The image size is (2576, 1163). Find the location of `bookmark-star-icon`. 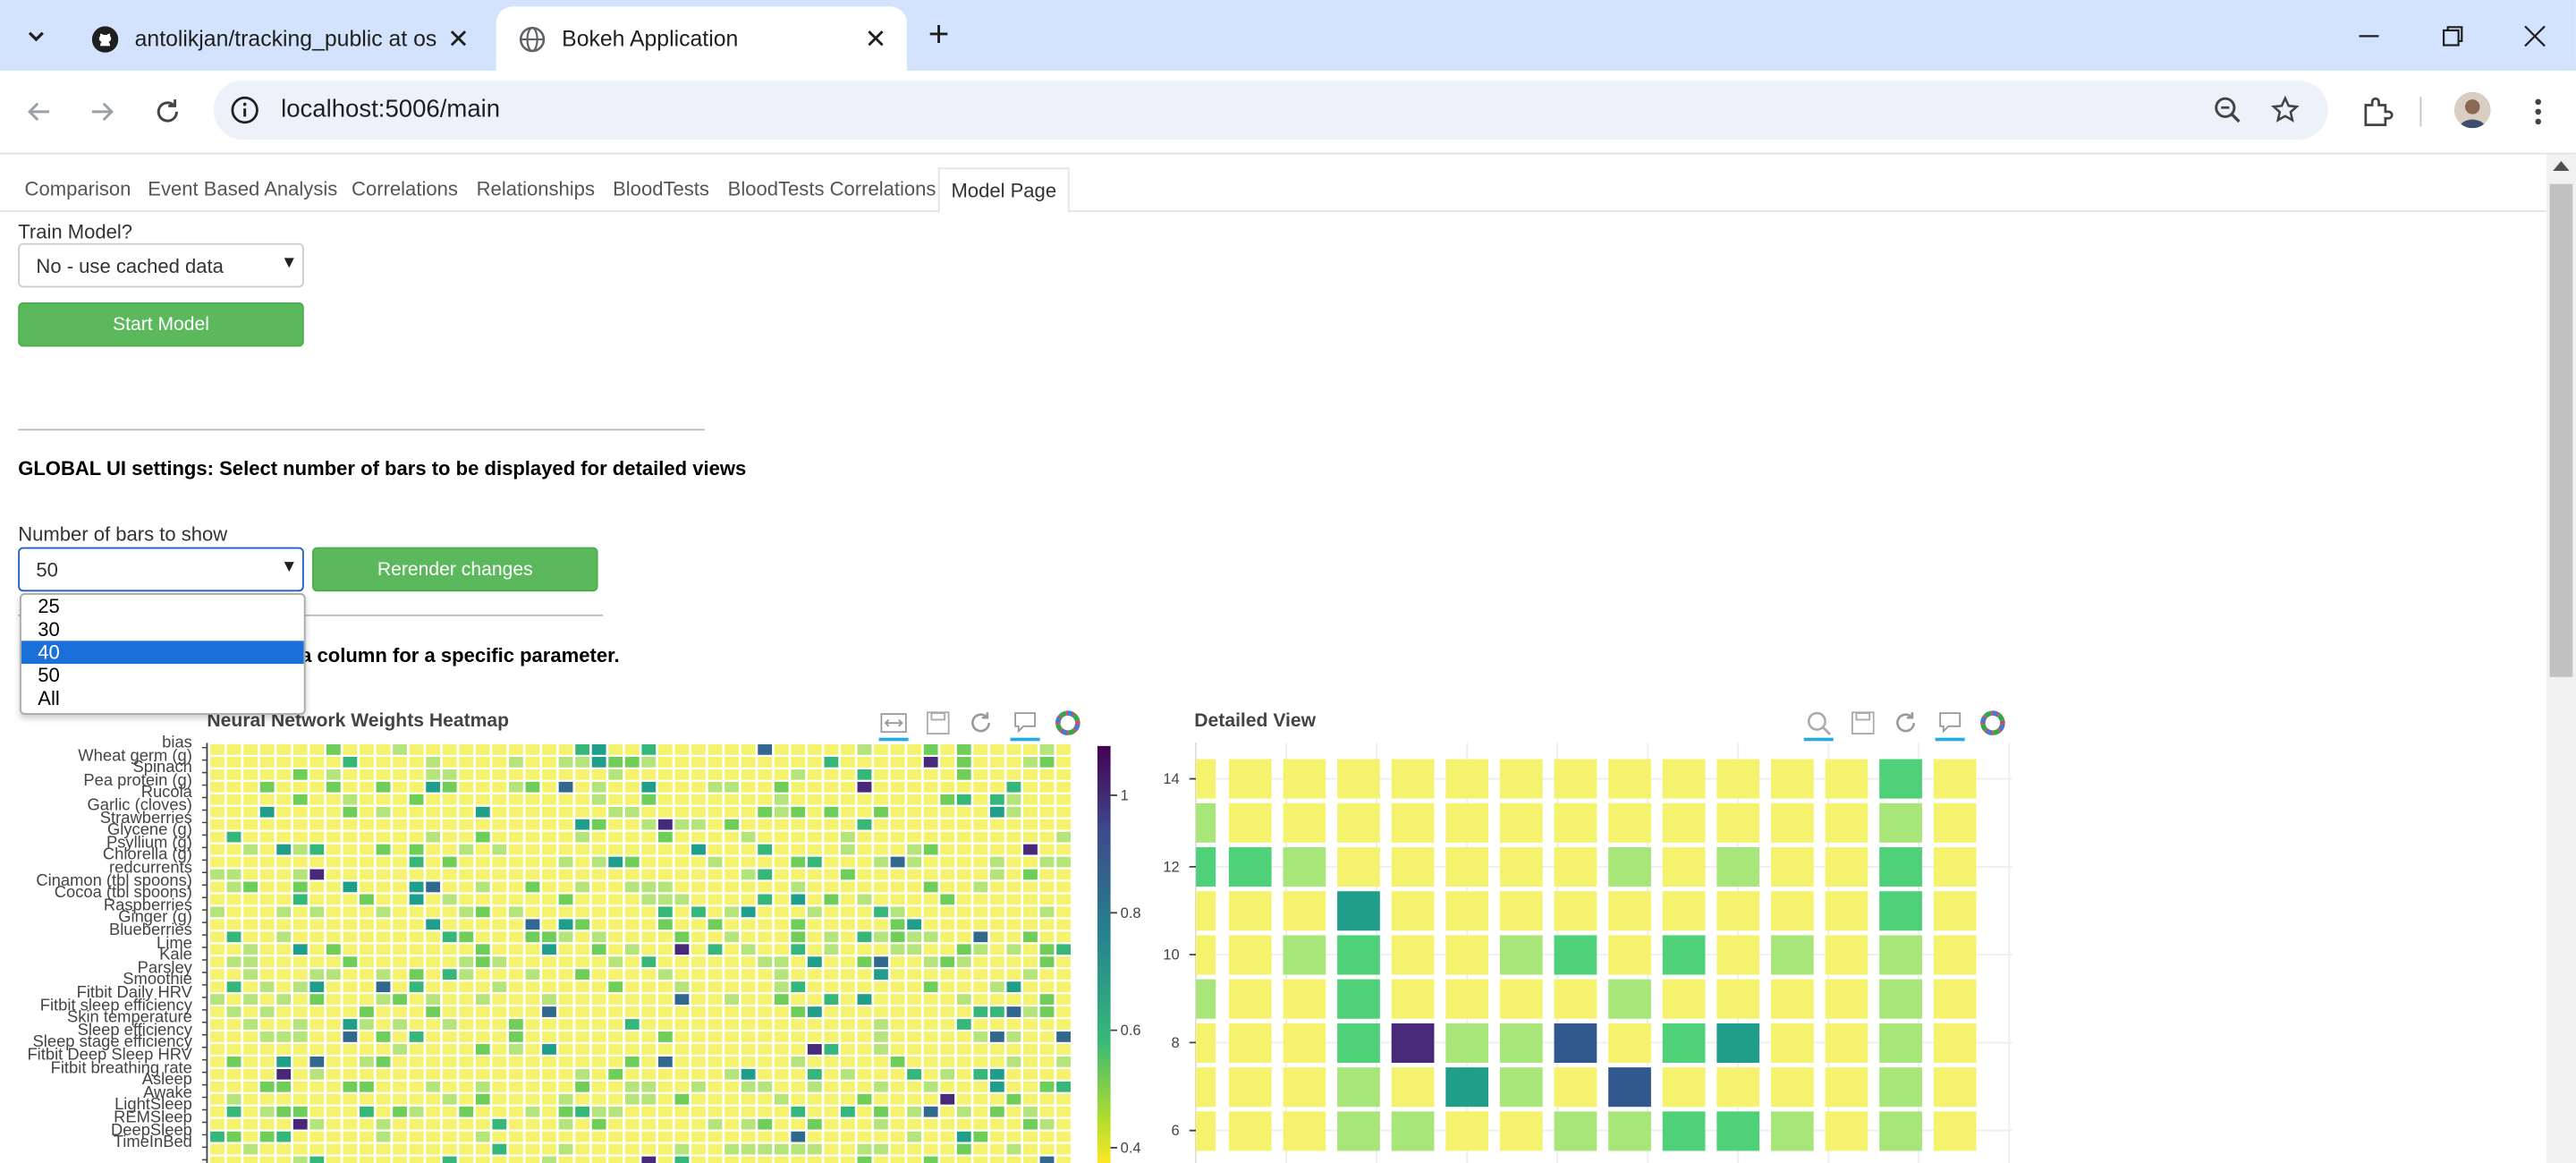

bookmark-star-icon is located at coordinates (2284, 111).